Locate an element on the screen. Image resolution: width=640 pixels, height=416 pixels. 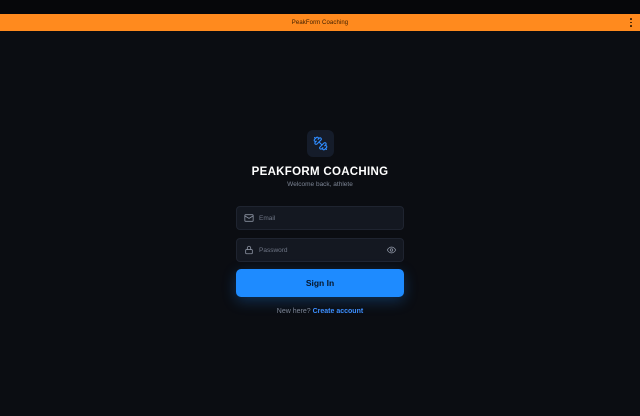
email-input is located at coordinates (328, 218).